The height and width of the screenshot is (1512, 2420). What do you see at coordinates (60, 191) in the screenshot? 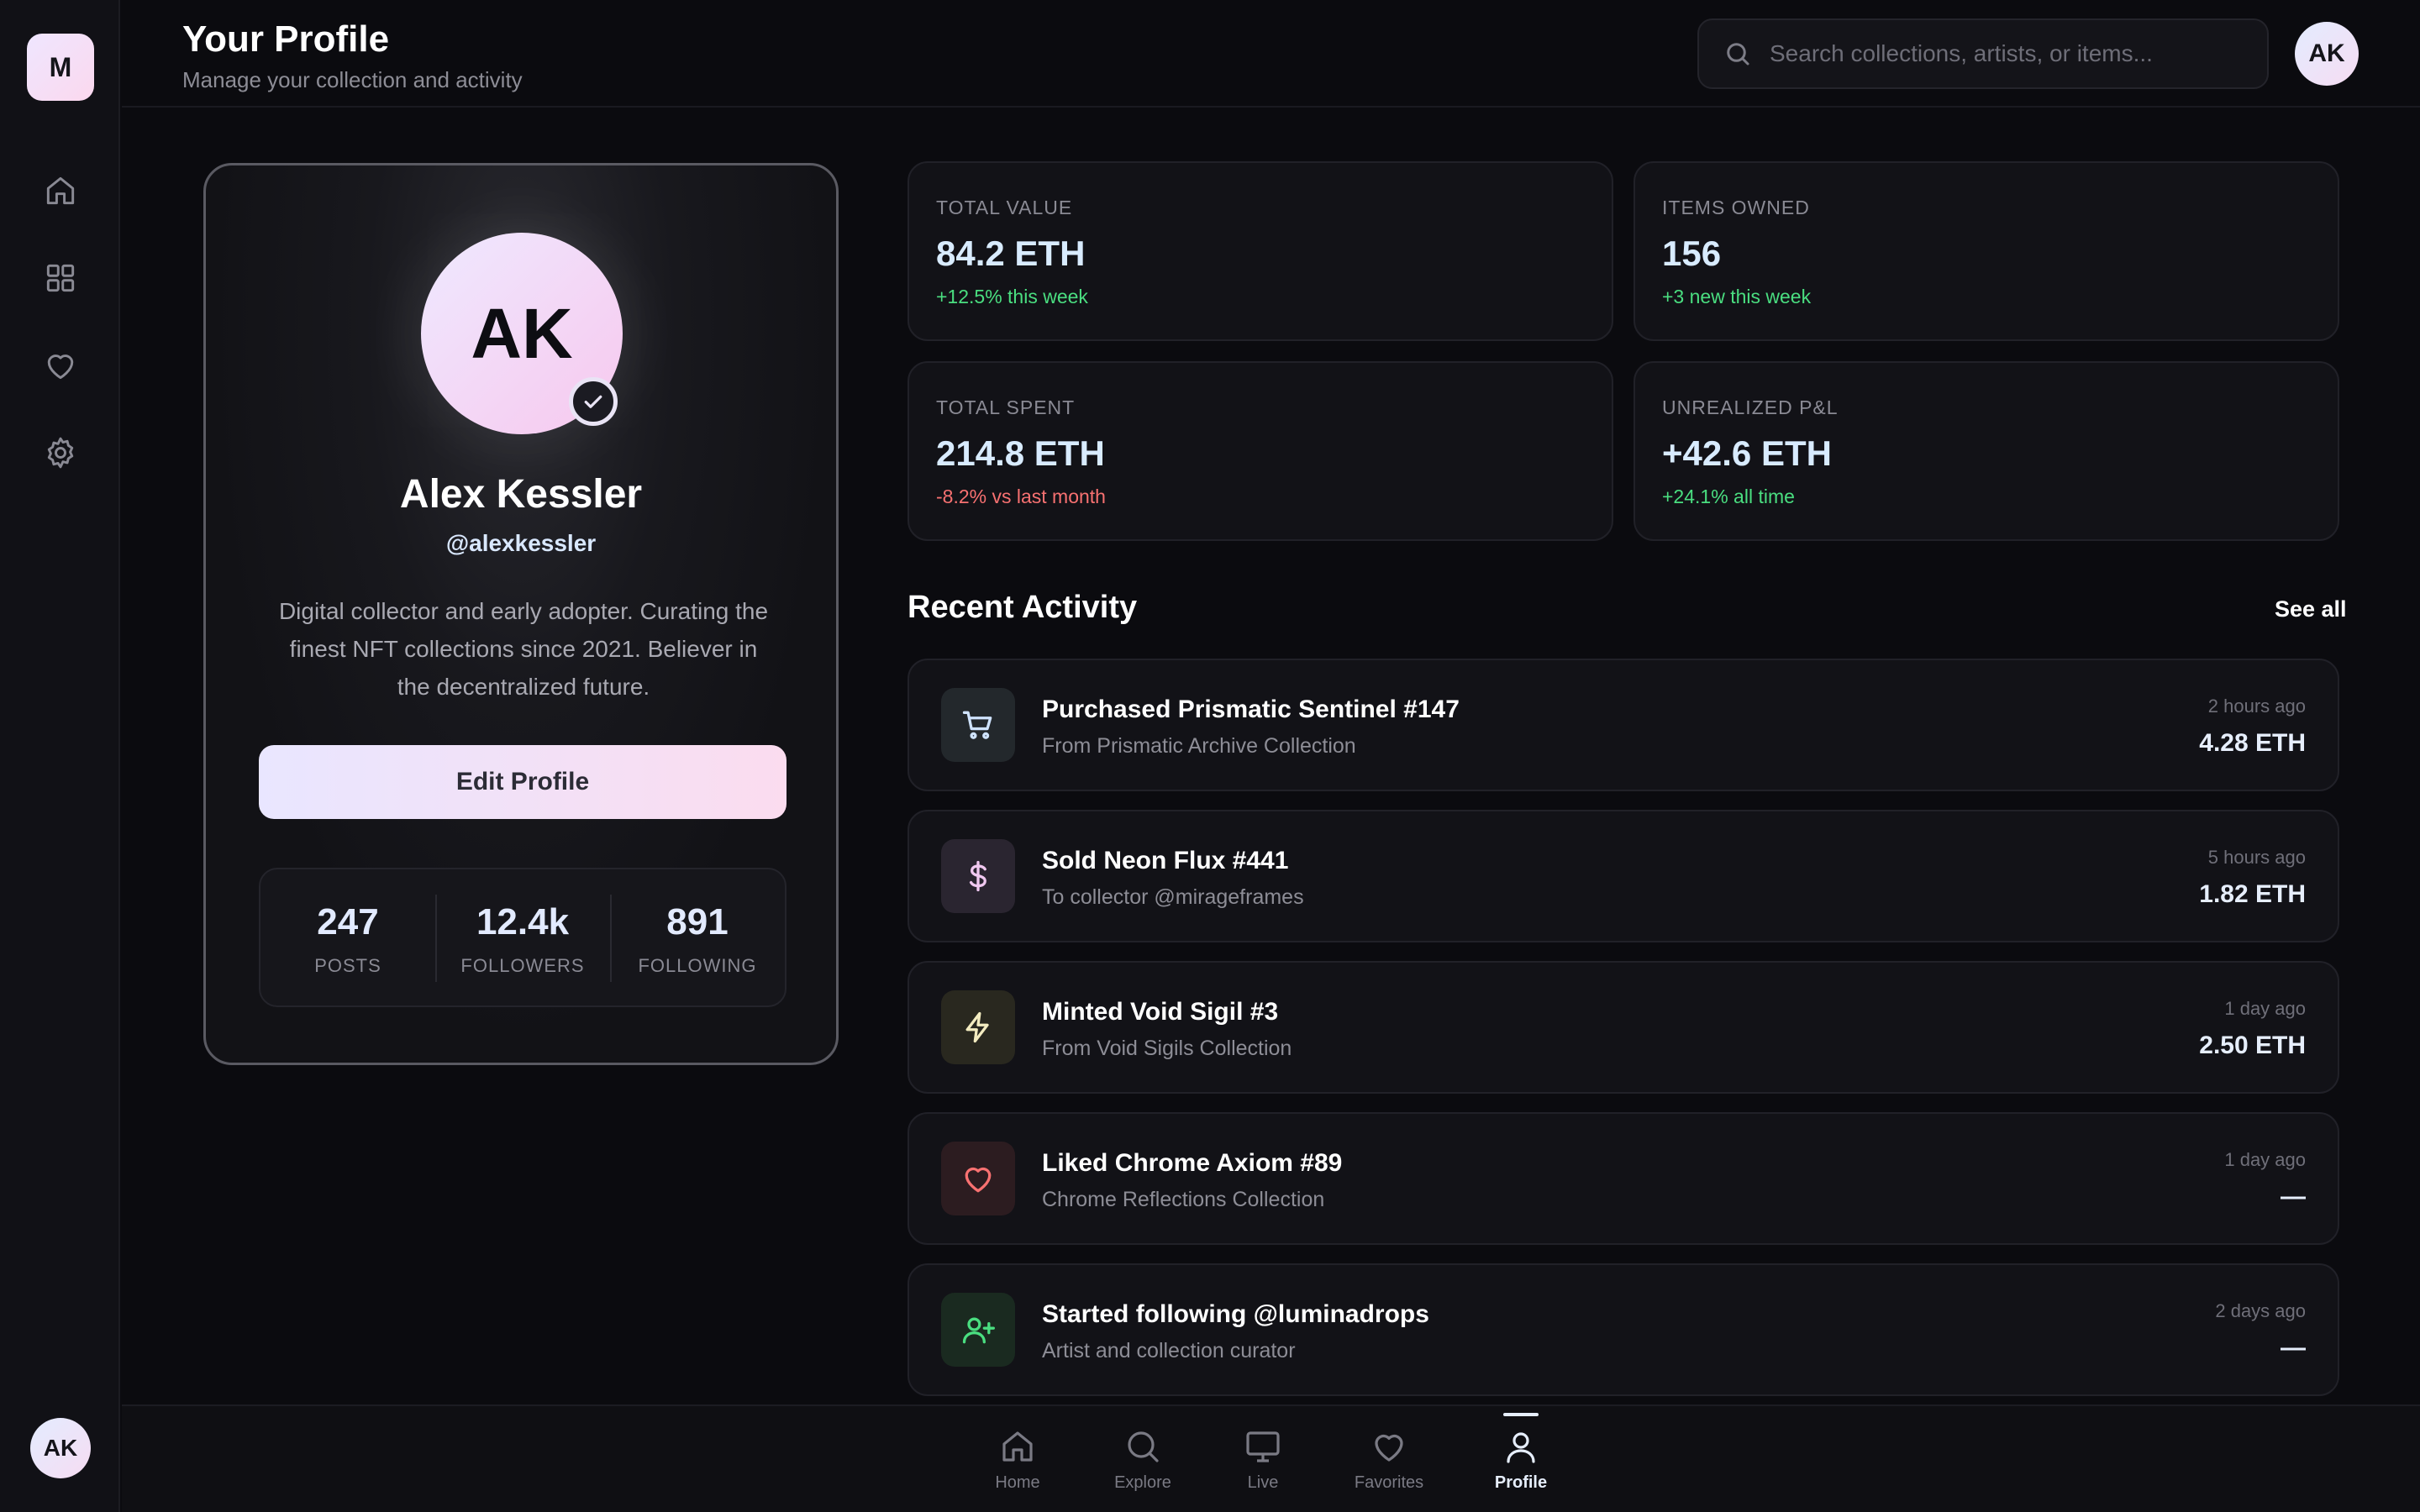
I see `sidebar-home-icon` at bounding box center [60, 191].